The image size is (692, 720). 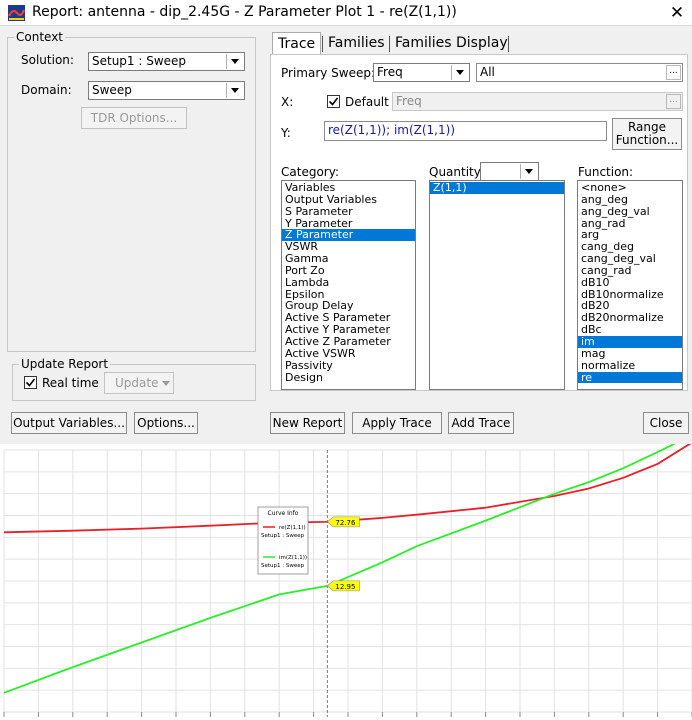 I want to click on function-item: ang_deg, so click(x=630, y=199).